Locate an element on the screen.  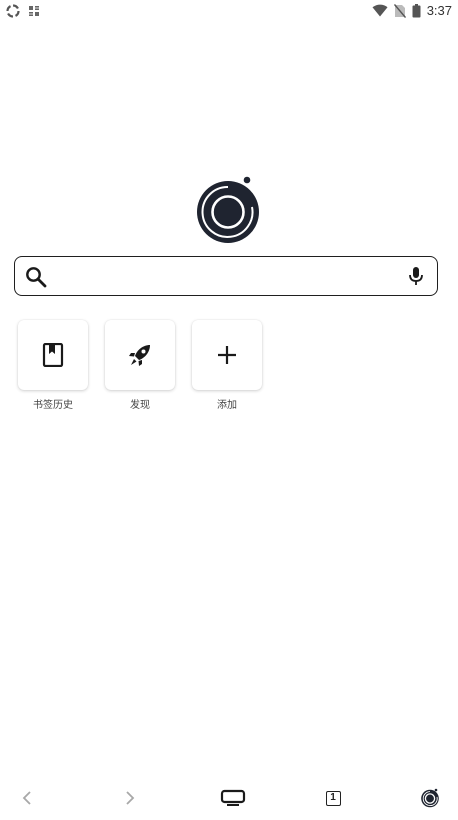
browser-logo-small-icon is located at coordinates (430, 798).